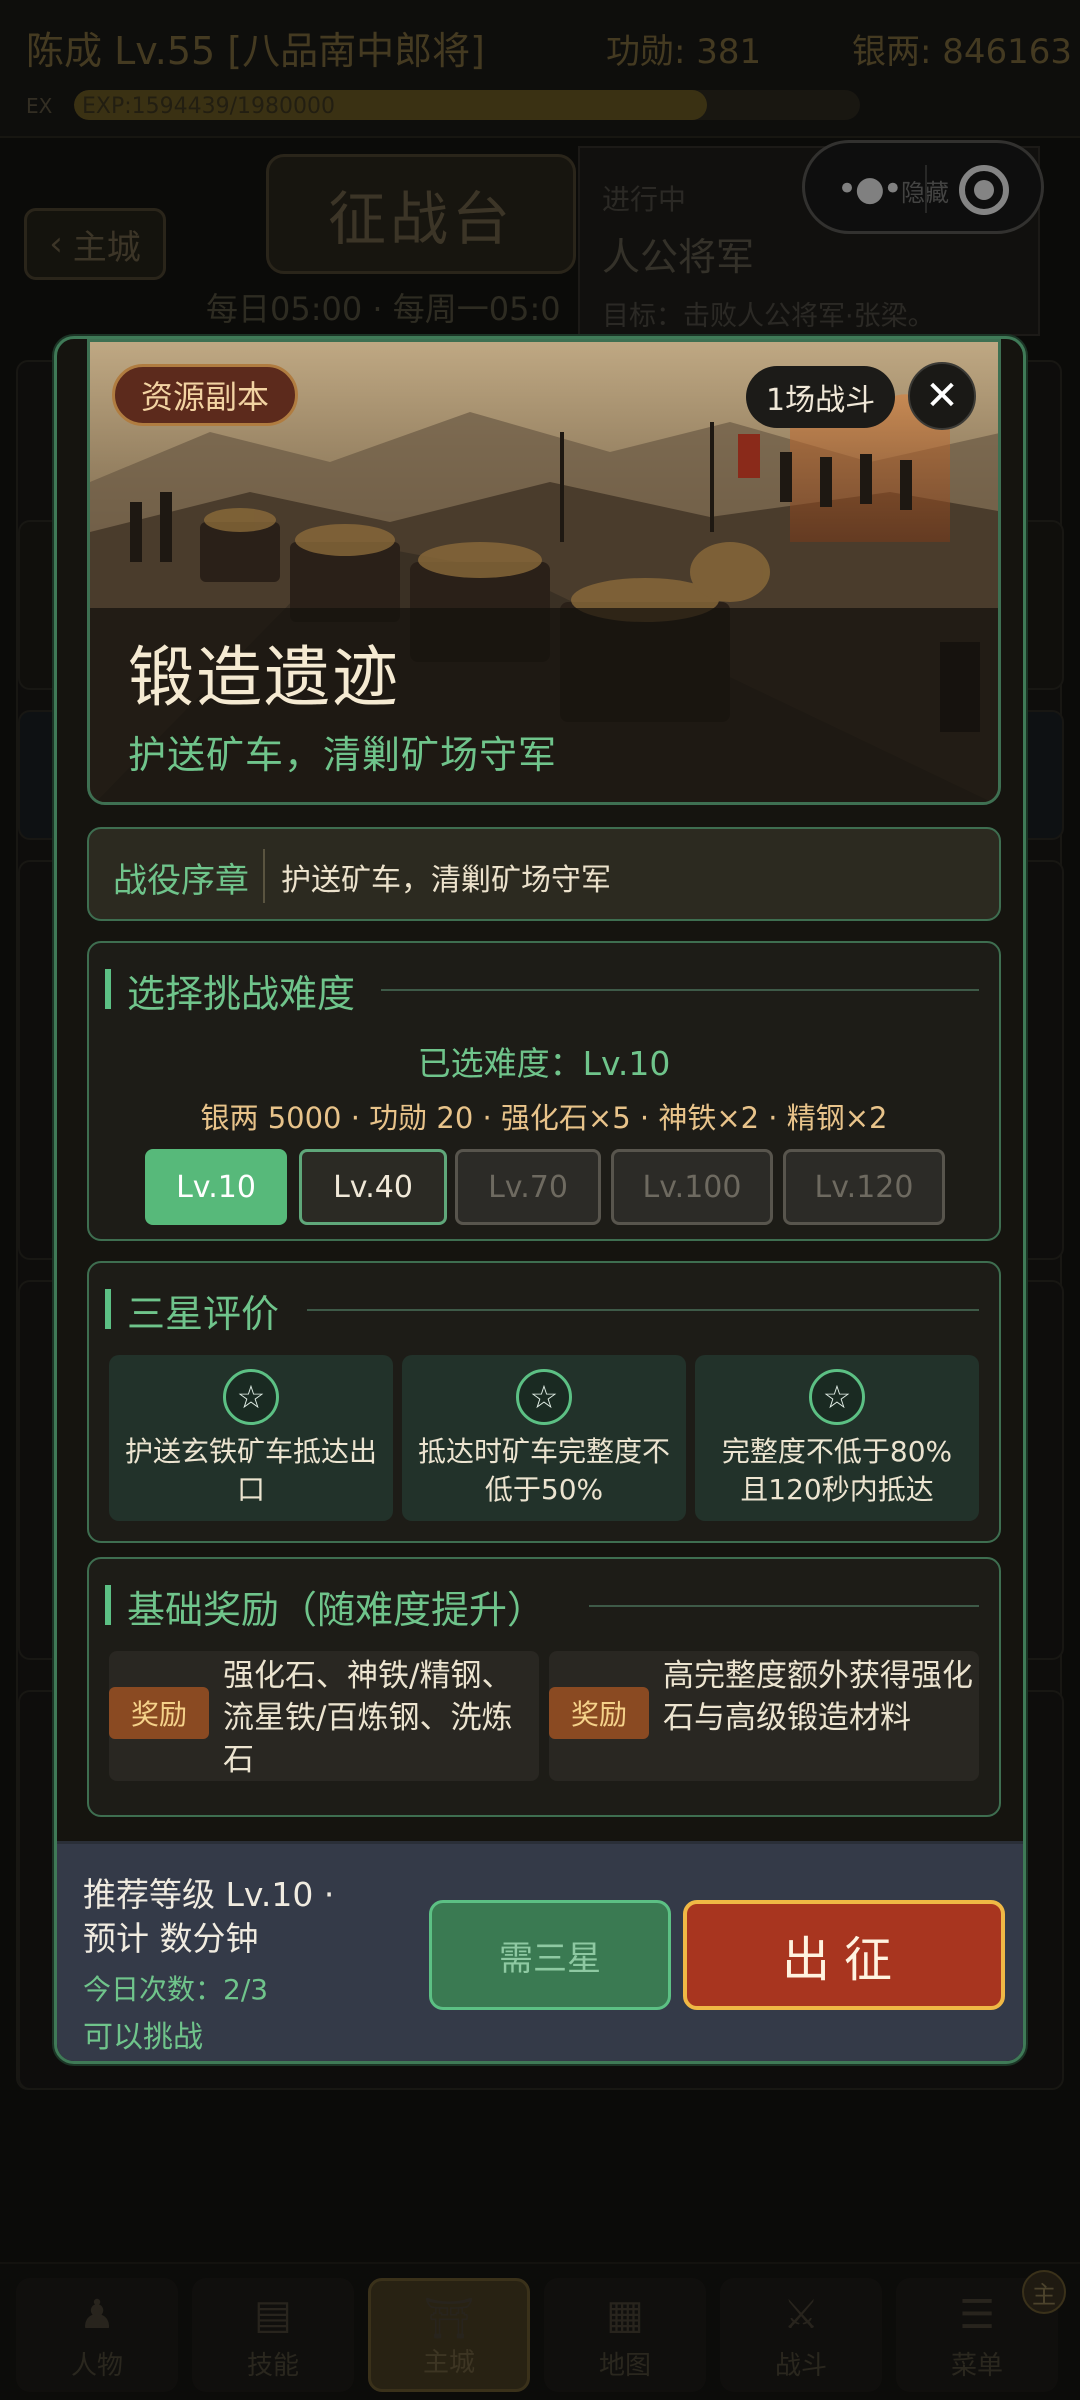 The image size is (1080, 2400). I want to click on difficulty-title: 选择挑战难度, so click(241, 994).